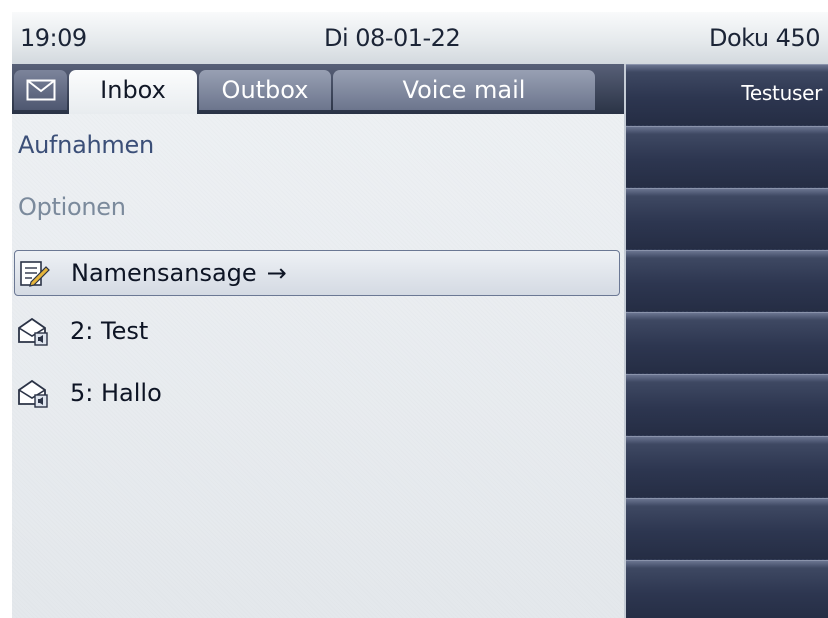 The image size is (828, 618). Describe the element at coordinates (265, 90) in the screenshot. I see `tab-outbox: Outbox` at that location.